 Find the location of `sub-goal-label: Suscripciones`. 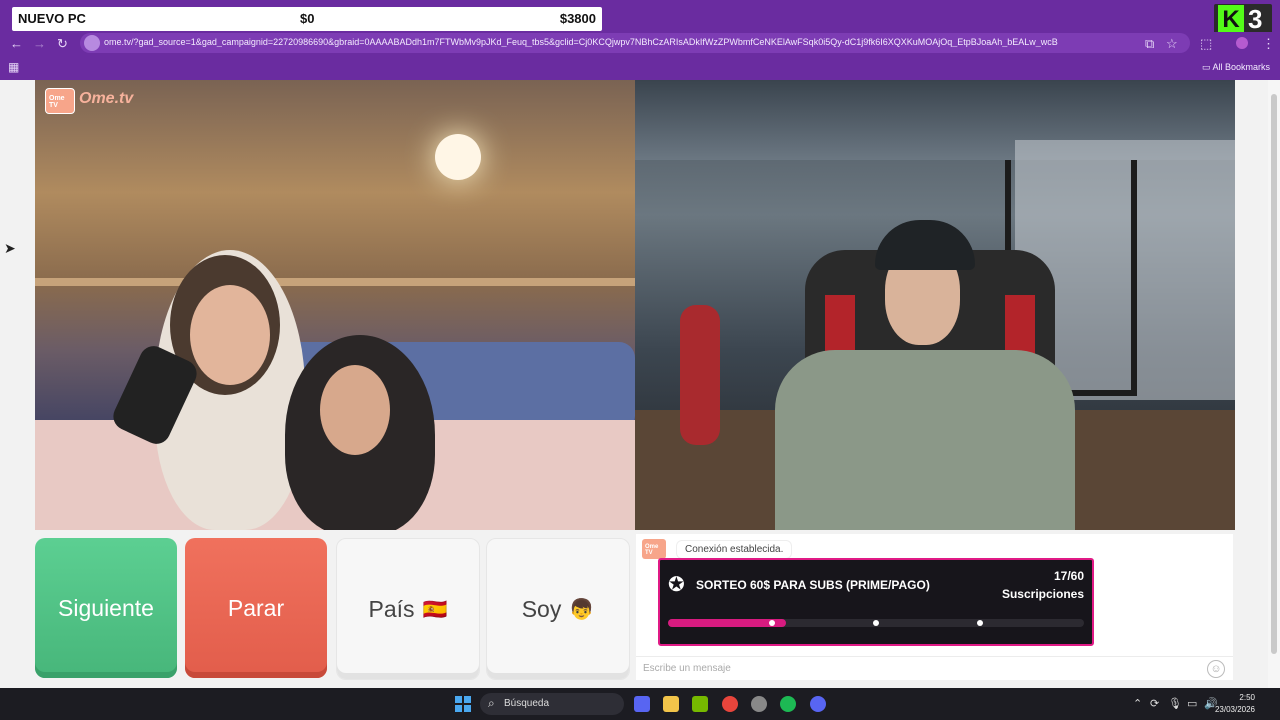

sub-goal-label: Suscripciones is located at coordinates (1042, 594).